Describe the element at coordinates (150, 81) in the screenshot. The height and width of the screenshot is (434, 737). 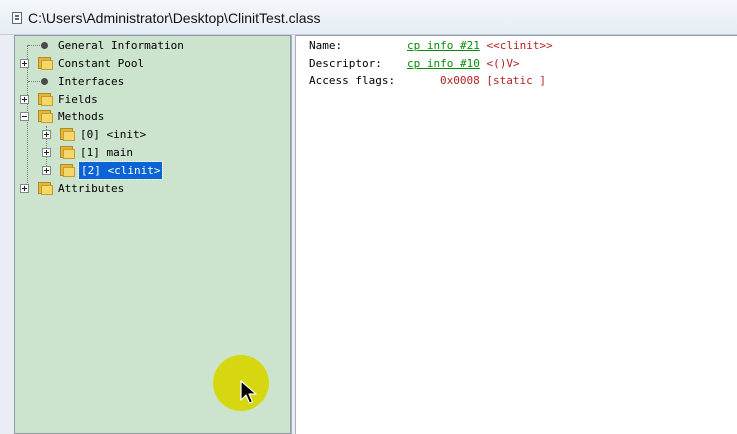
I see `tree-item-interfaces: Interfaces` at that location.